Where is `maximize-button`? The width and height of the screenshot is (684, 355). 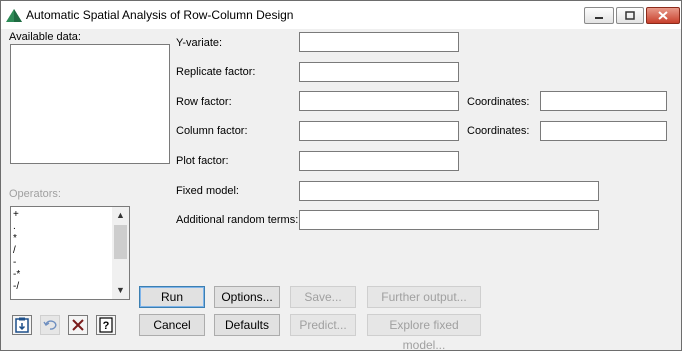
maximize-button is located at coordinates (630, 15).